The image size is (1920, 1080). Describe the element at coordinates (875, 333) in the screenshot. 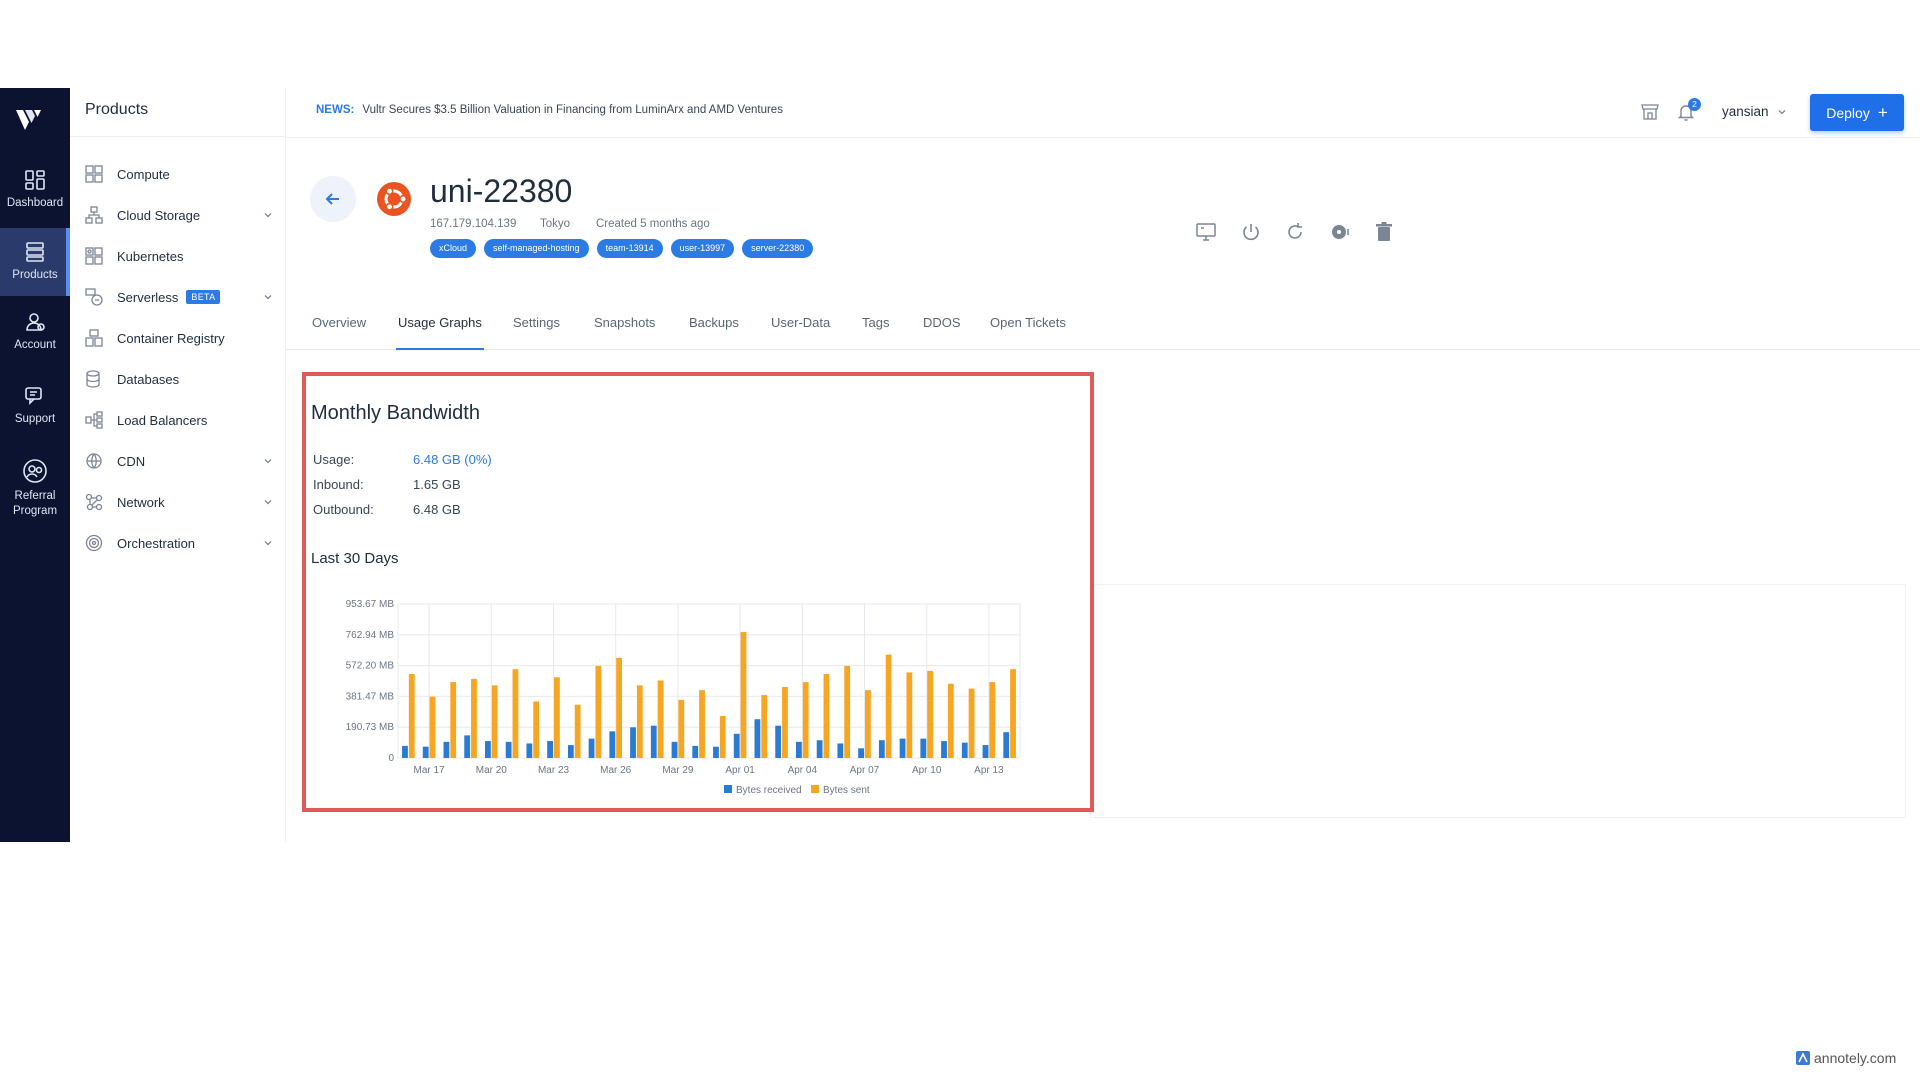

I see `tab-tags: Tags` at that location.